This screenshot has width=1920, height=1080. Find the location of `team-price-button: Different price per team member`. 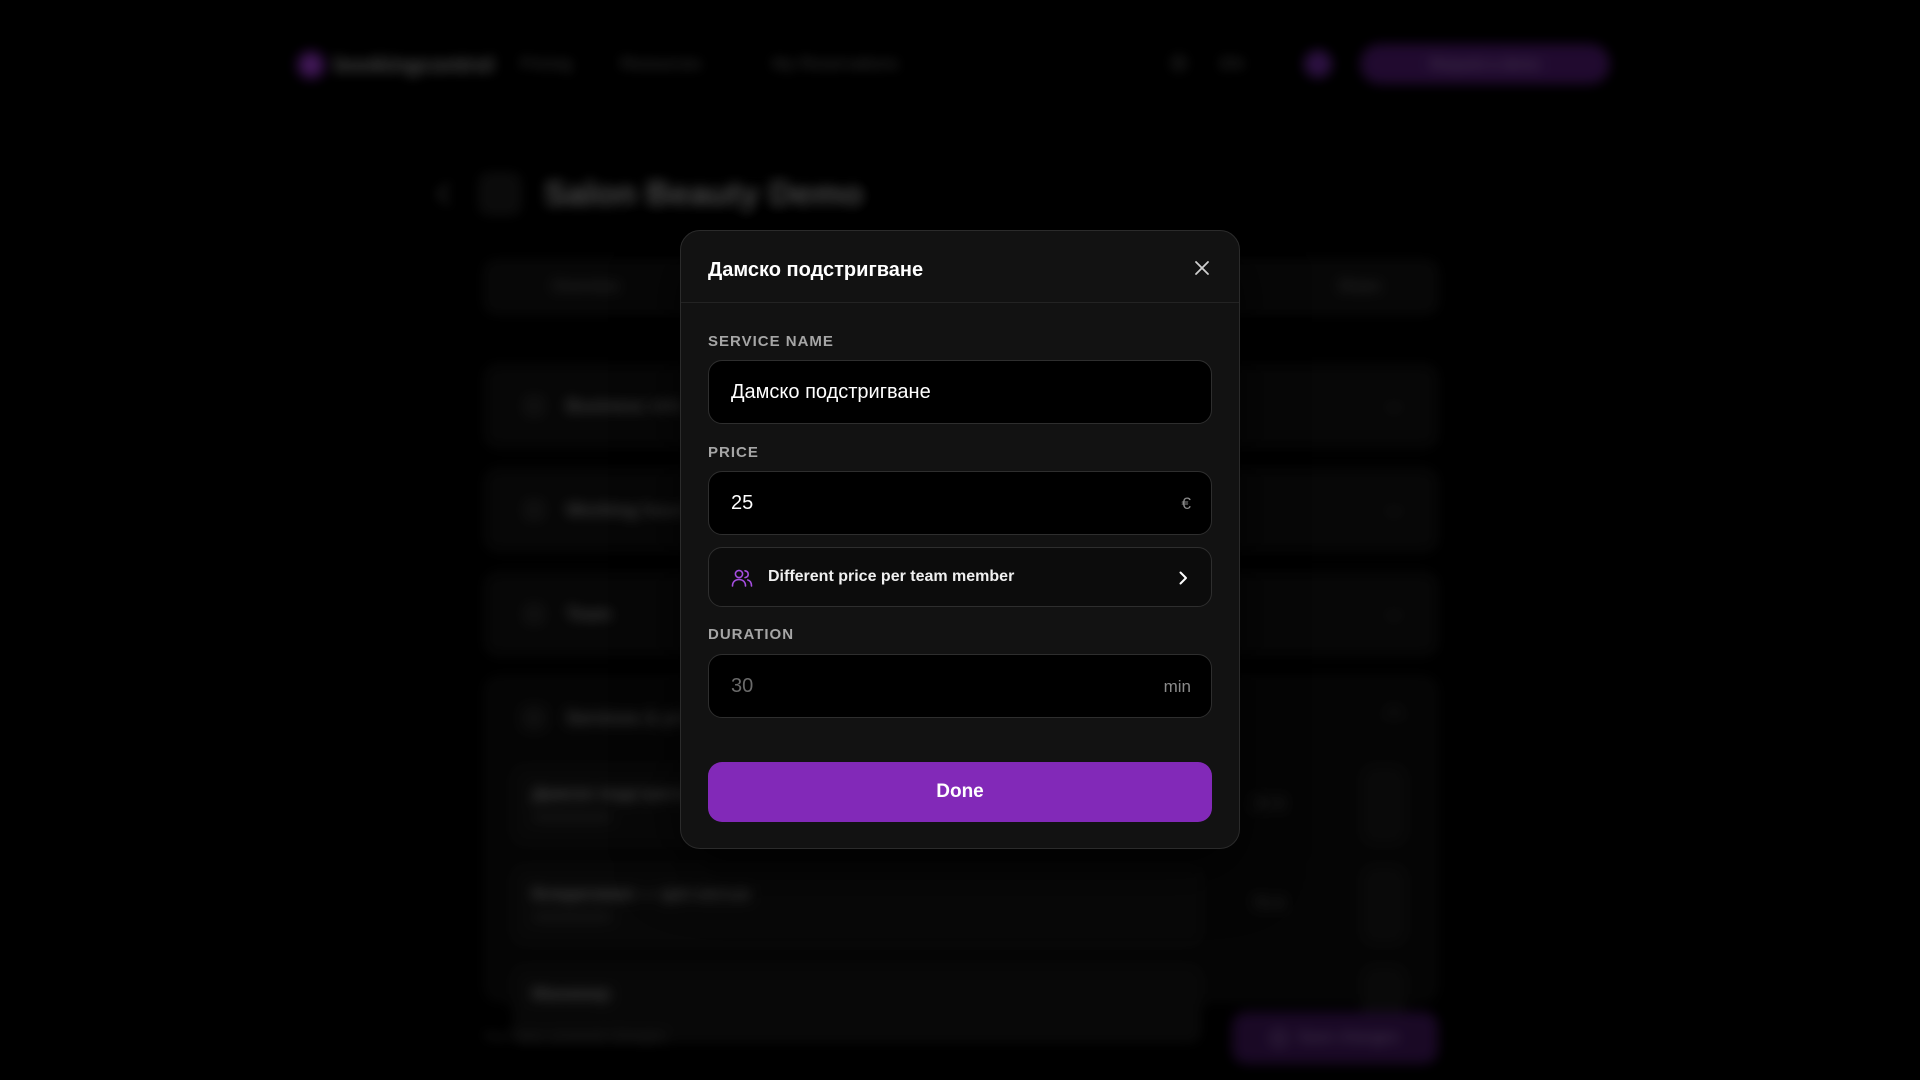

team-price-button: Different price per team member is located at coordinates (960, 577).